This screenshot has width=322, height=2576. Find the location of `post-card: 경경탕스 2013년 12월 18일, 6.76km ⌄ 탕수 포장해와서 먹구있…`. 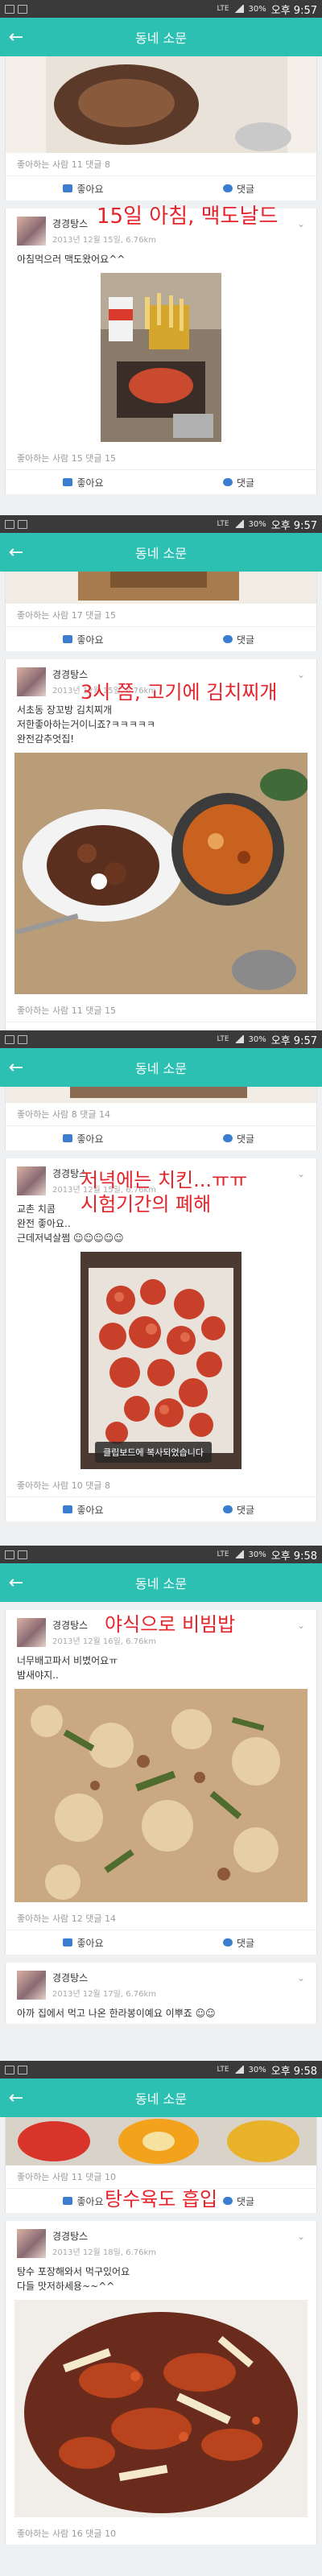

post-card: 경경탕스 2013년 12월 18일, 6.76km ⌄ 탕수 포장해와서 먹구있… is located at coordinates (161, 2383).